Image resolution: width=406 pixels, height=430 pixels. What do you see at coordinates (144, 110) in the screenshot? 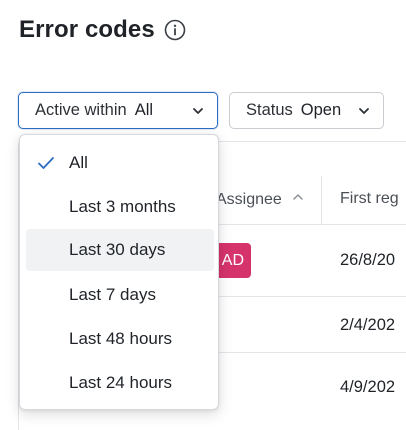
I see `active-within-value: All` at bounding box center [144, 110].